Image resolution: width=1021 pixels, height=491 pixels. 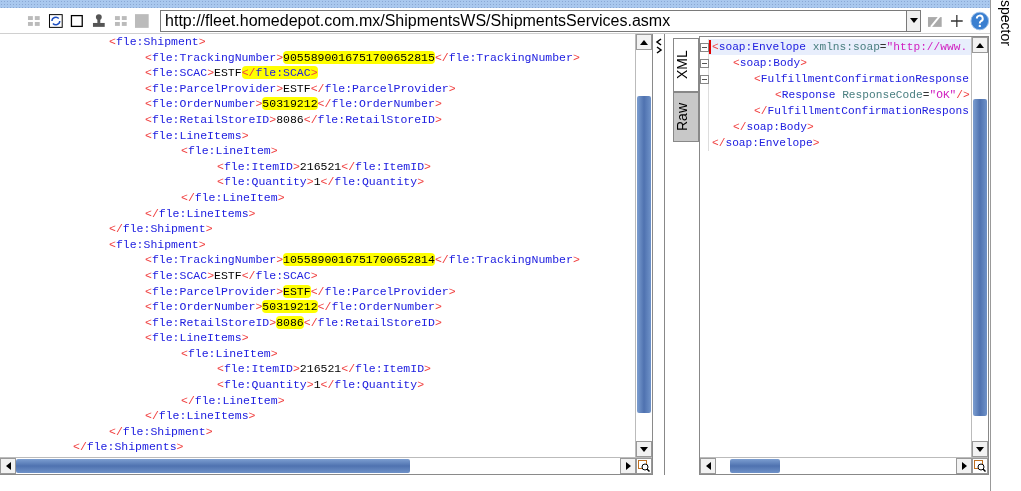 I want to click on code-line: <soap:Envelope xmlns:soap="http://www., so click(x=840, y=47).